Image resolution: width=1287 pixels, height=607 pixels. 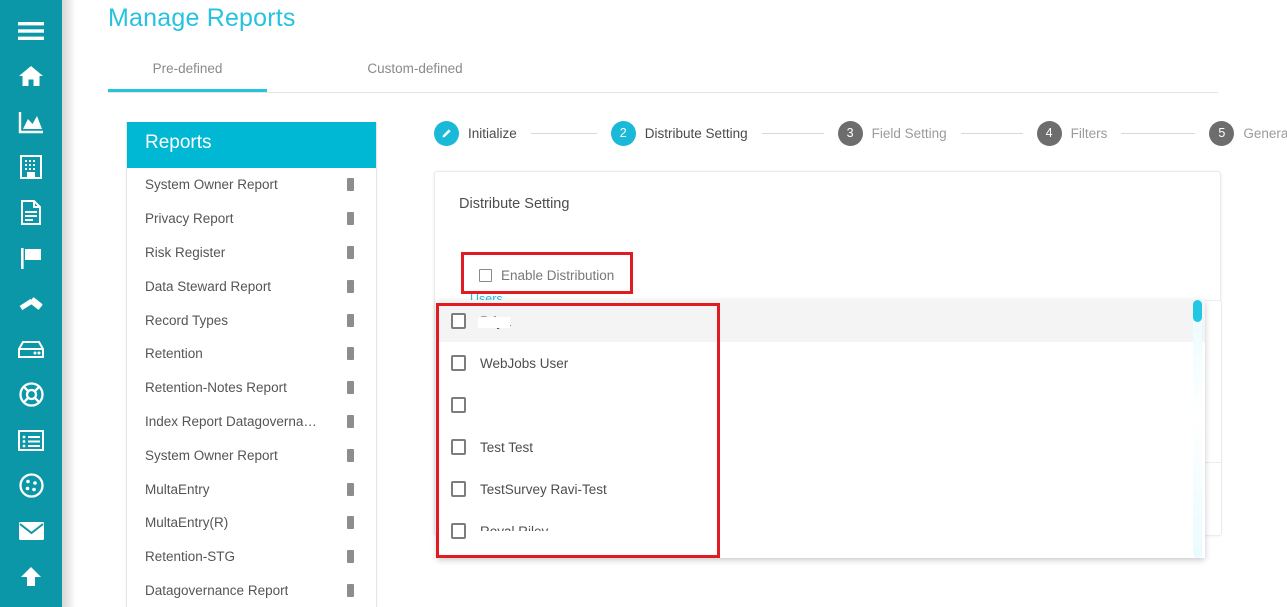 What do you see at coordinates (31, 532) in the screenshot?
I see `envelope-icon` at bounding box center [31, 532].